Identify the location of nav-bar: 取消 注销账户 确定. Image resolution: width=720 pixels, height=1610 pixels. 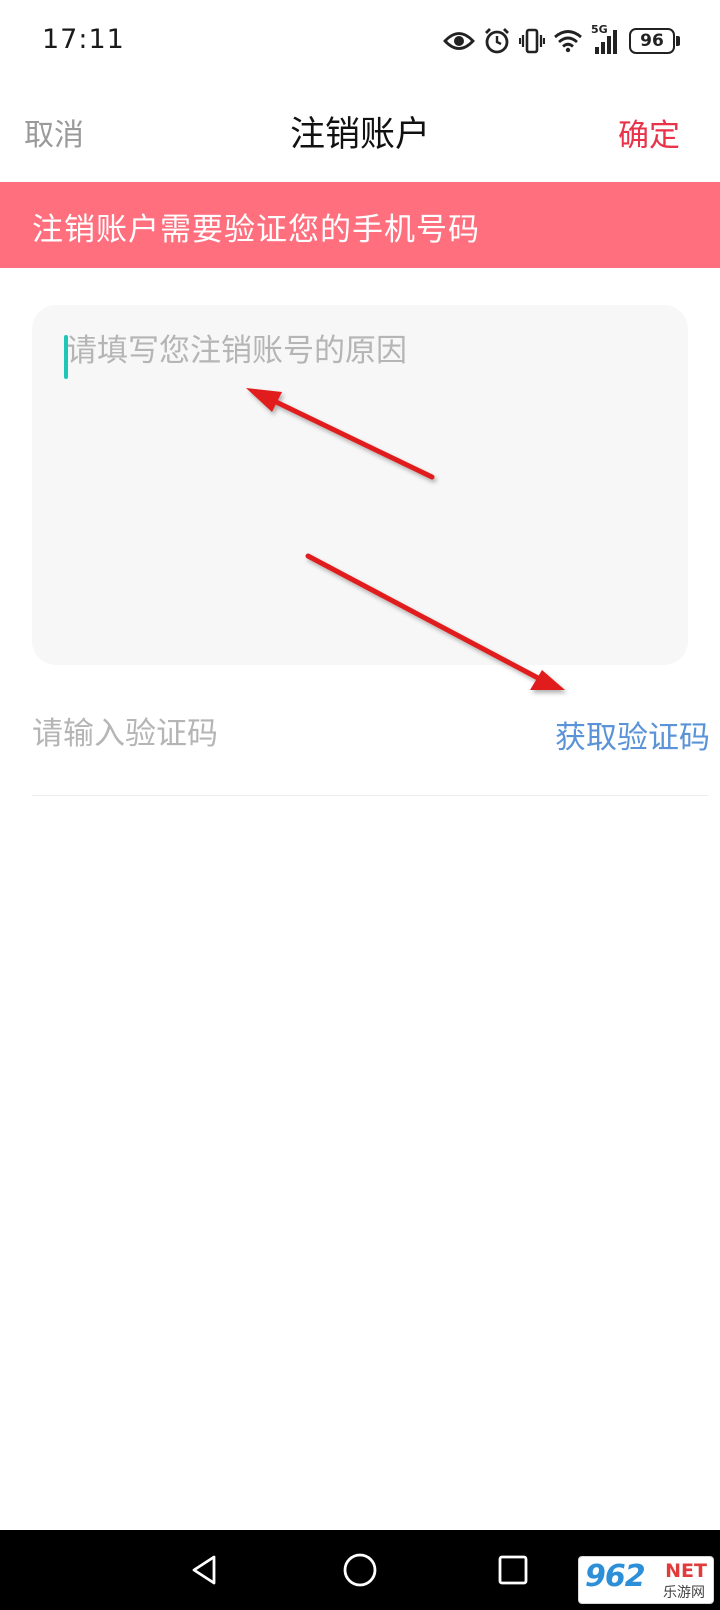
(360, 133).